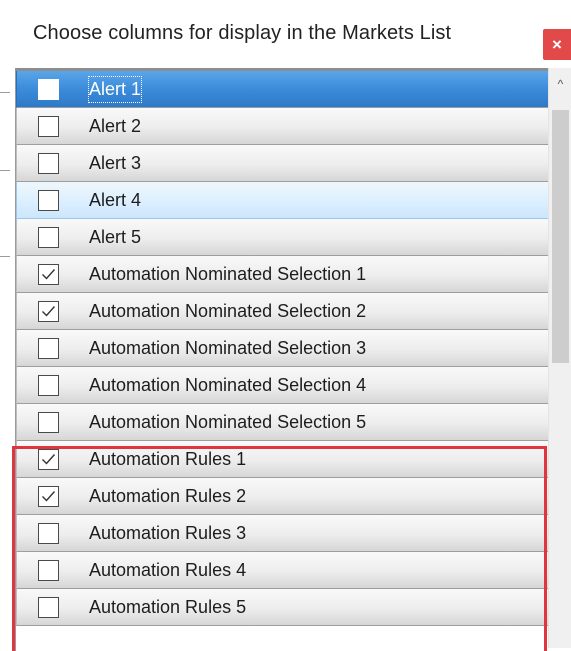 This screenshot has height=651, width=571. I want to click on list-item: Alert 5, so click(282, 237).